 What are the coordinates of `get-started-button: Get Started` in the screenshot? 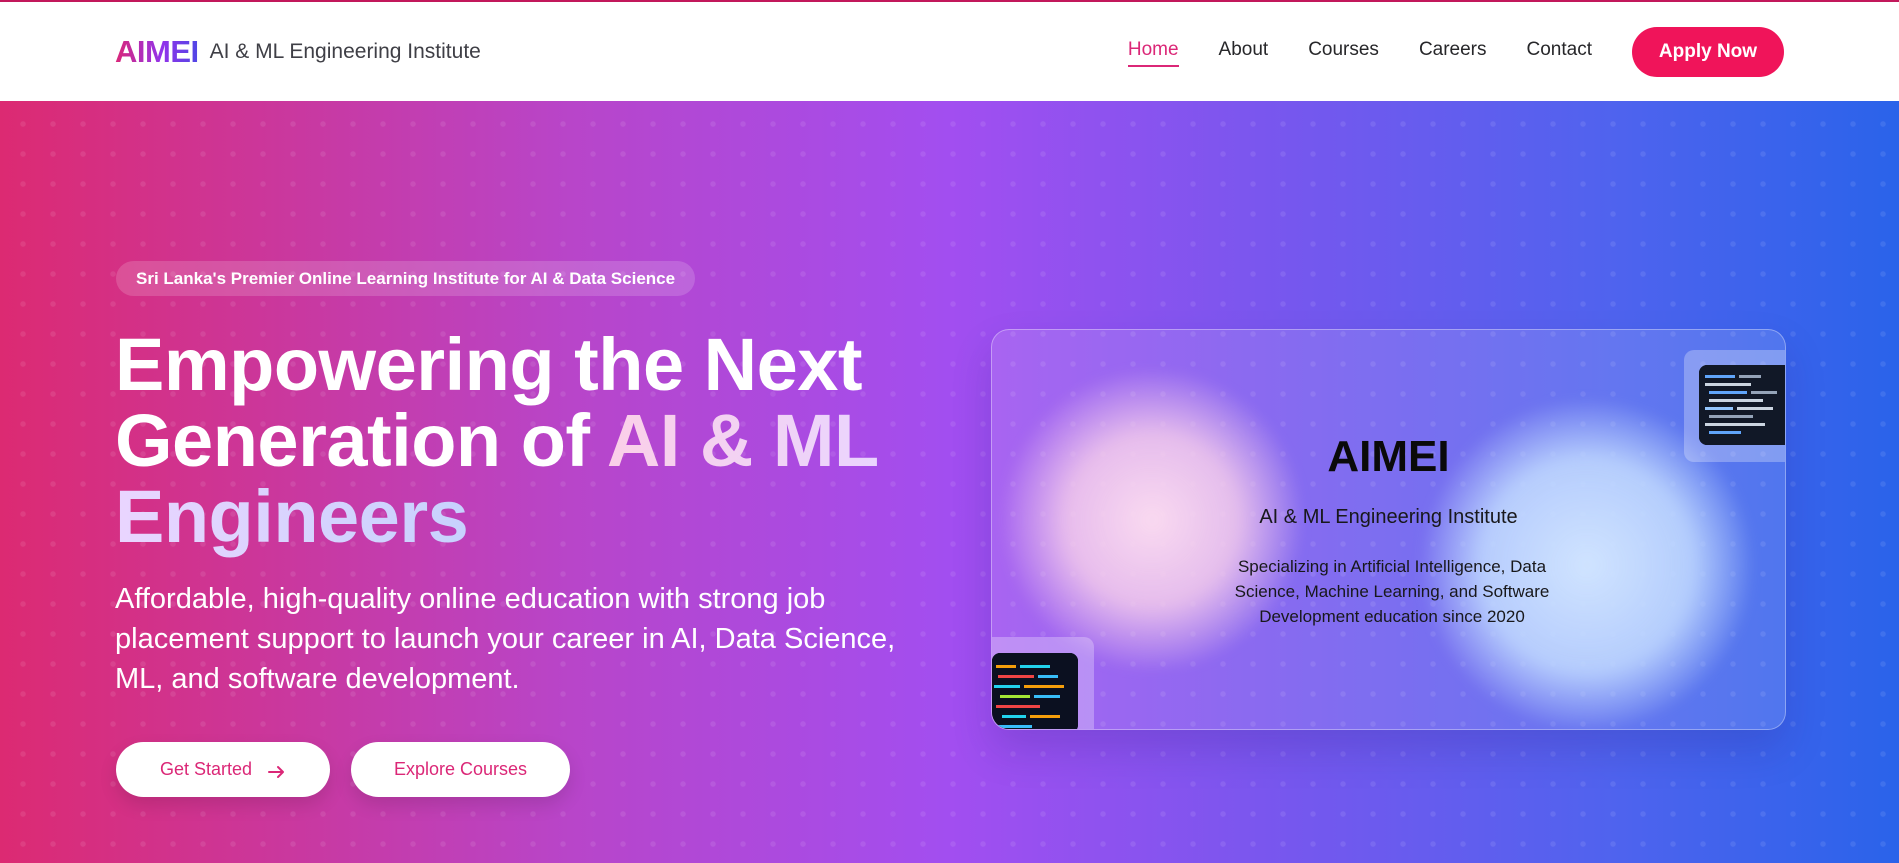 It's located at (223, 769).